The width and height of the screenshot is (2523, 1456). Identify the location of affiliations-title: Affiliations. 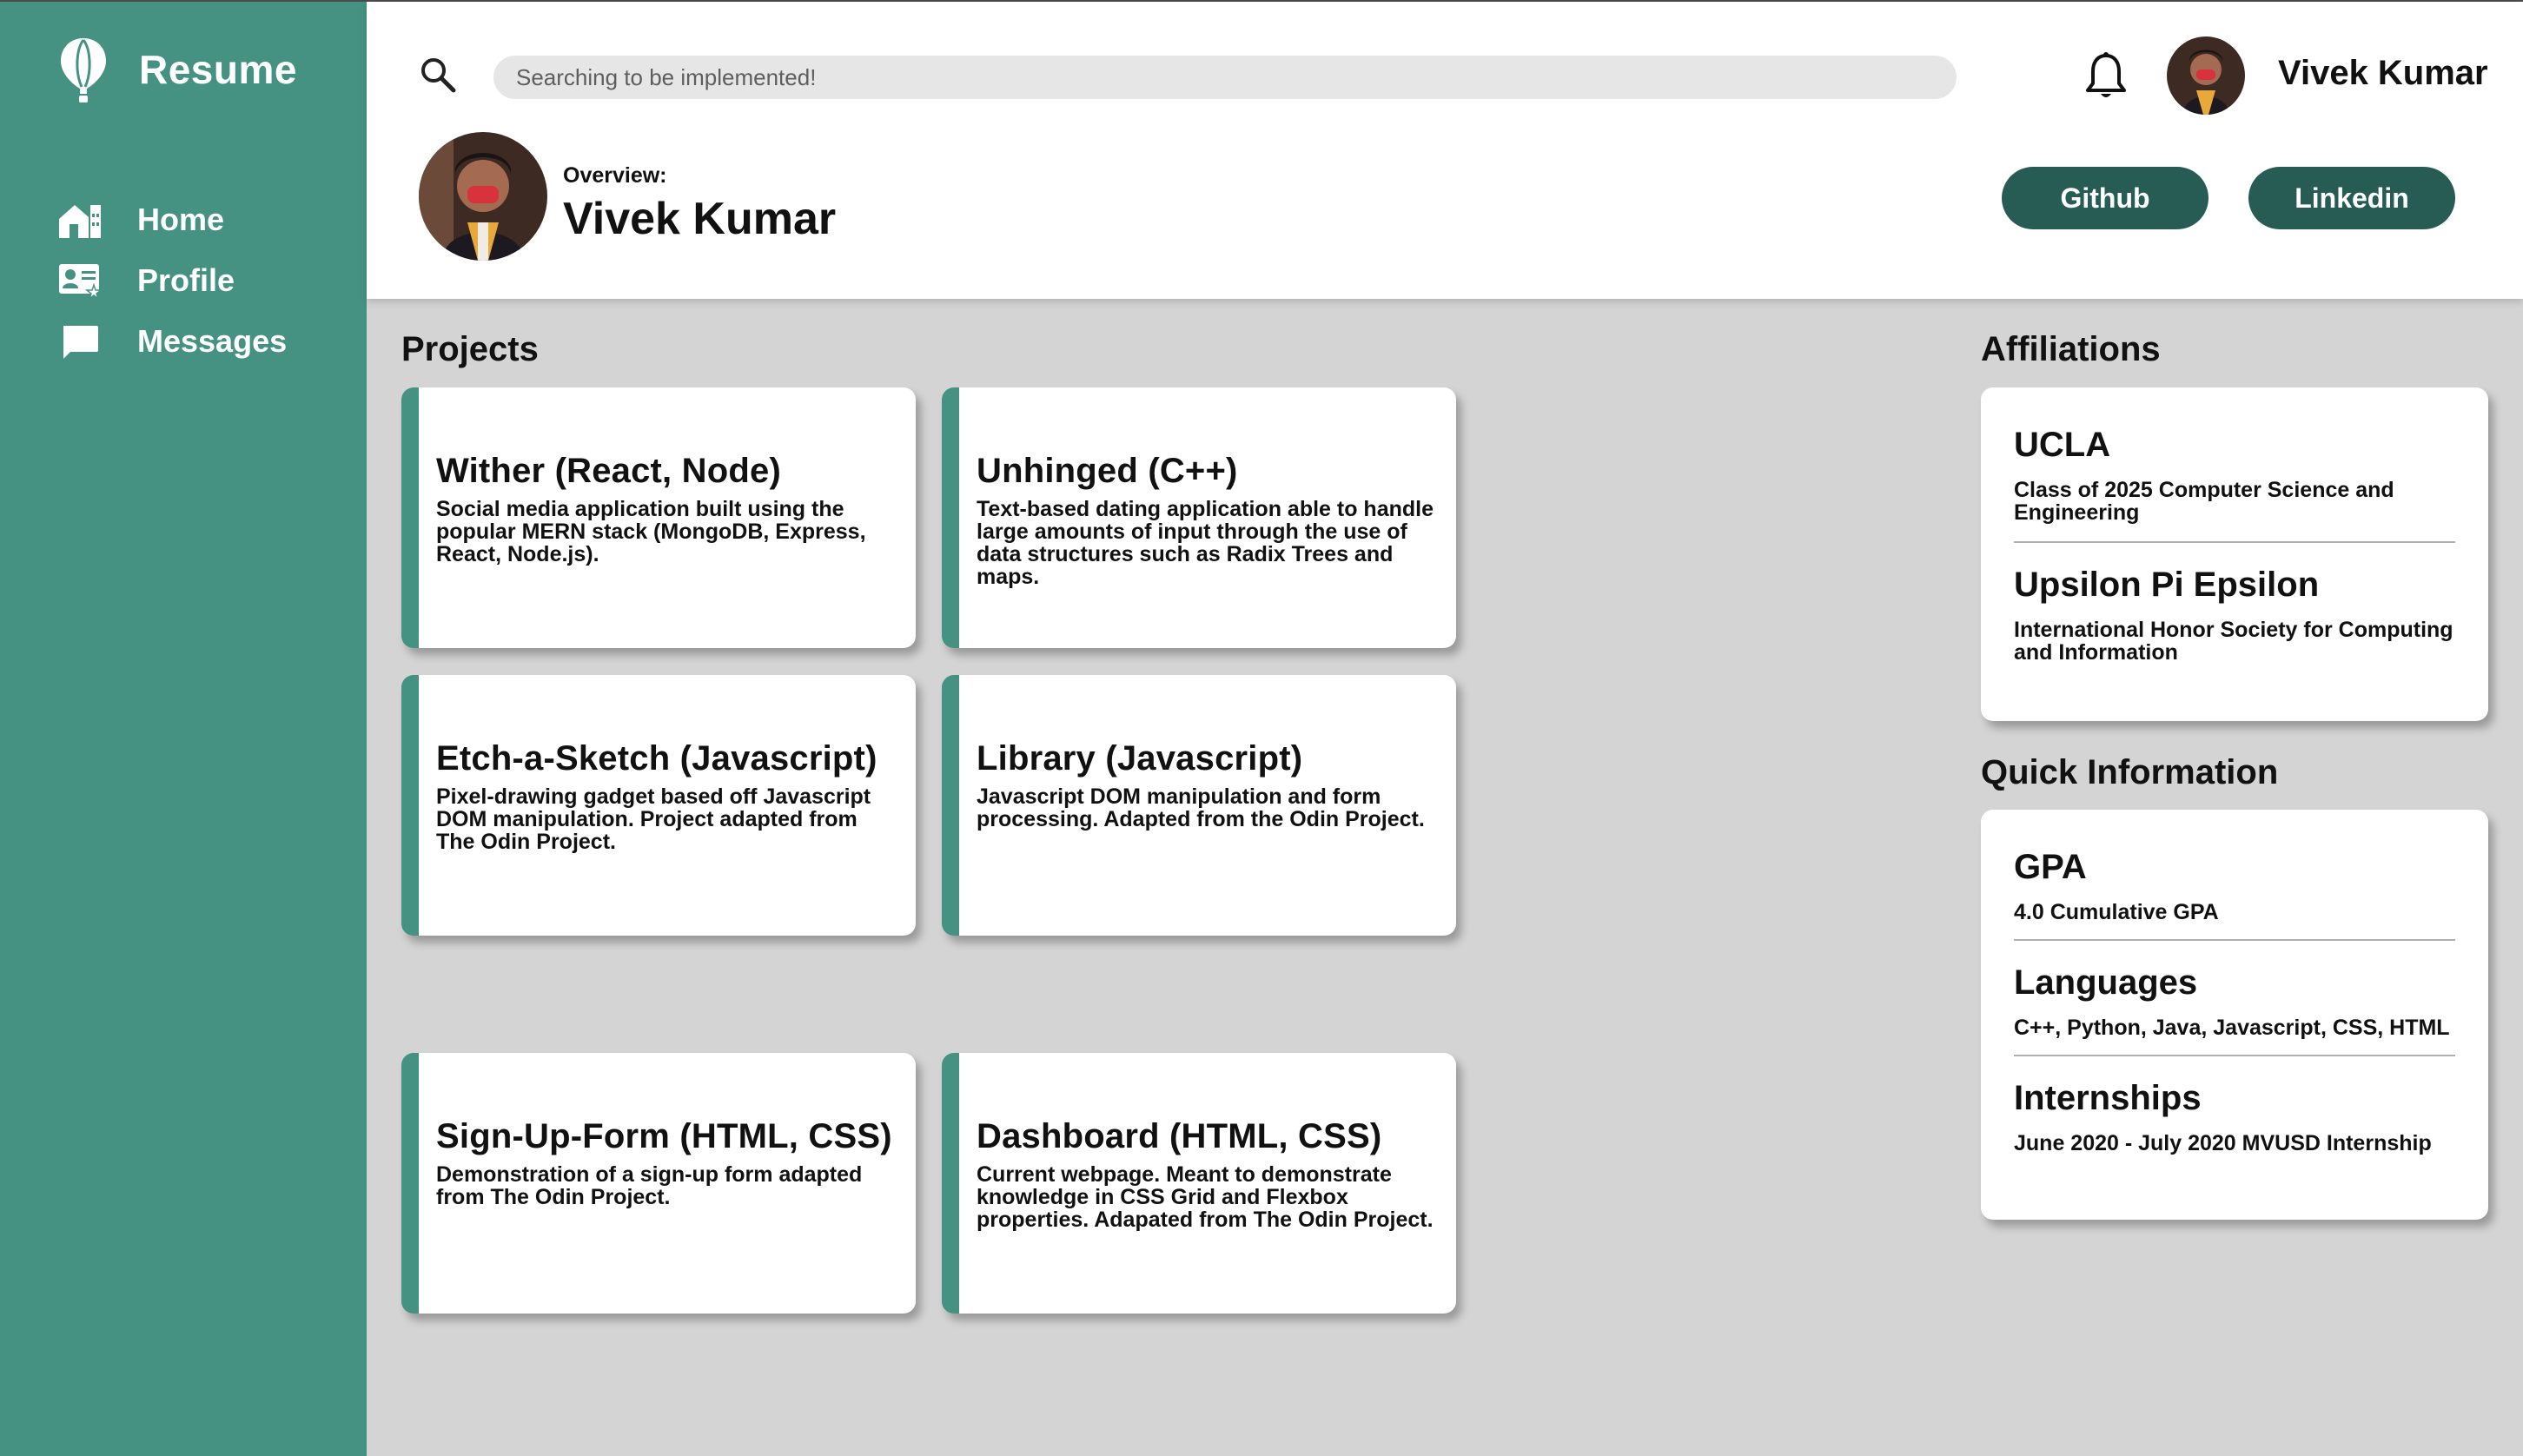
(2071, 349).